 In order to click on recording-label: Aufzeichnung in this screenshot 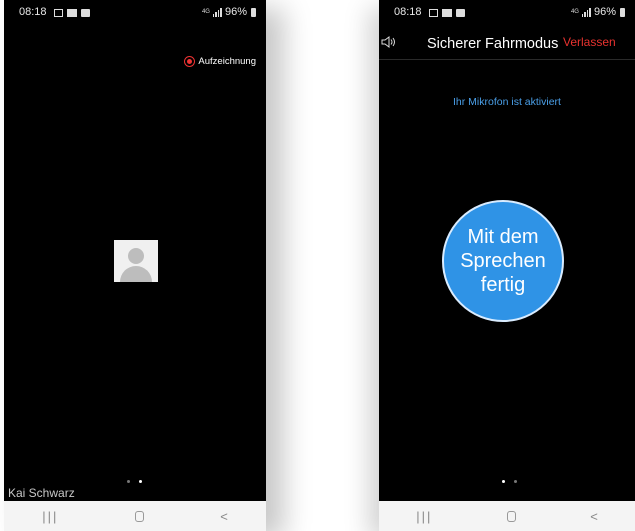, I will do `click(227, 61)`.